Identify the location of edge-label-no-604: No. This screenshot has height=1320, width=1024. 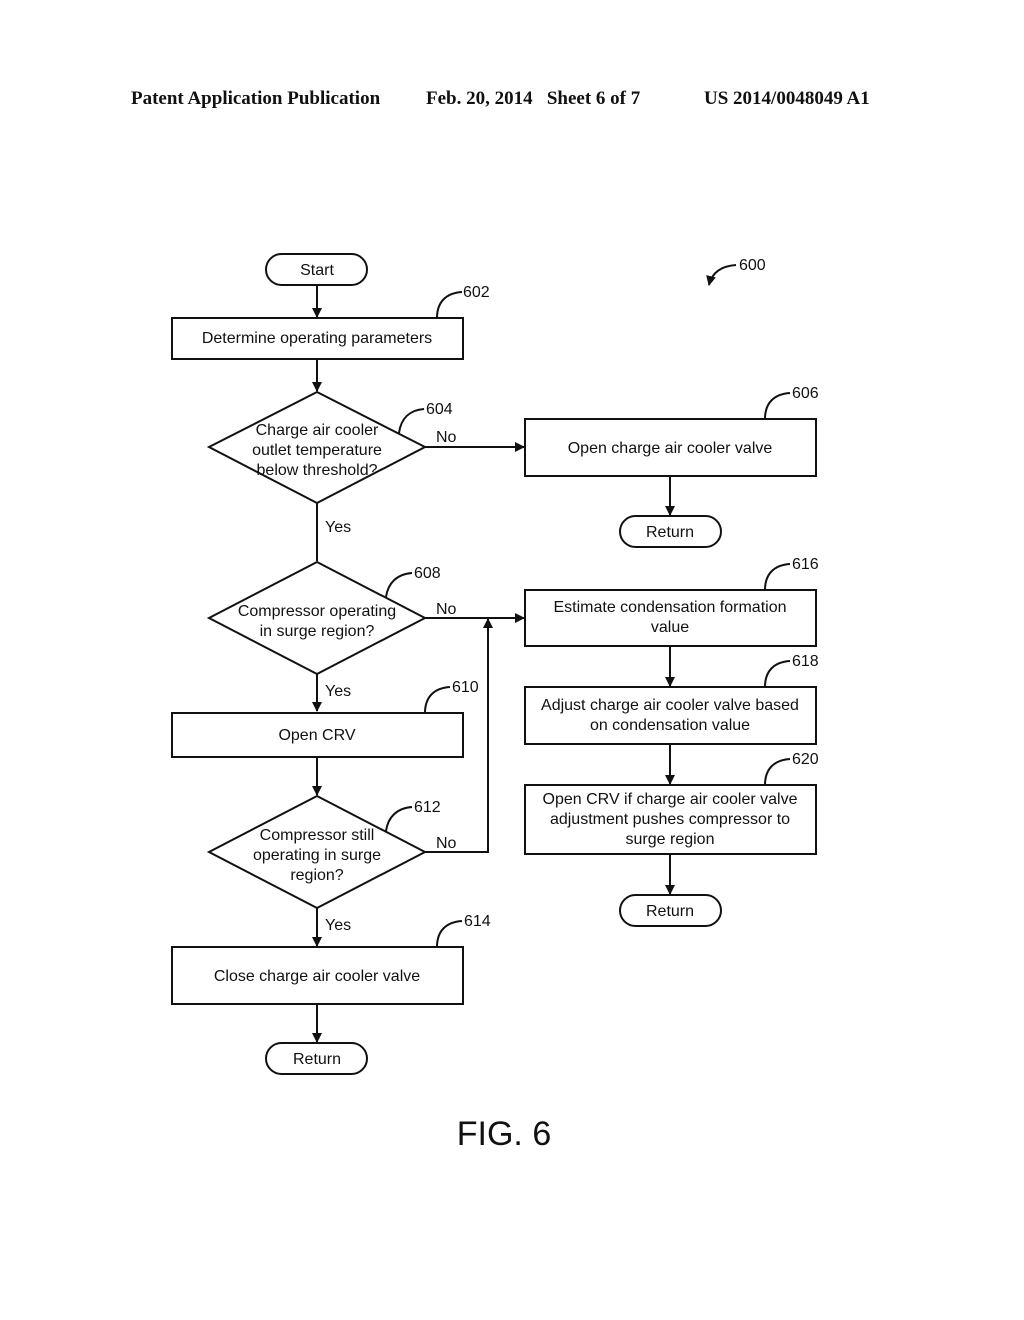
(446, 437).